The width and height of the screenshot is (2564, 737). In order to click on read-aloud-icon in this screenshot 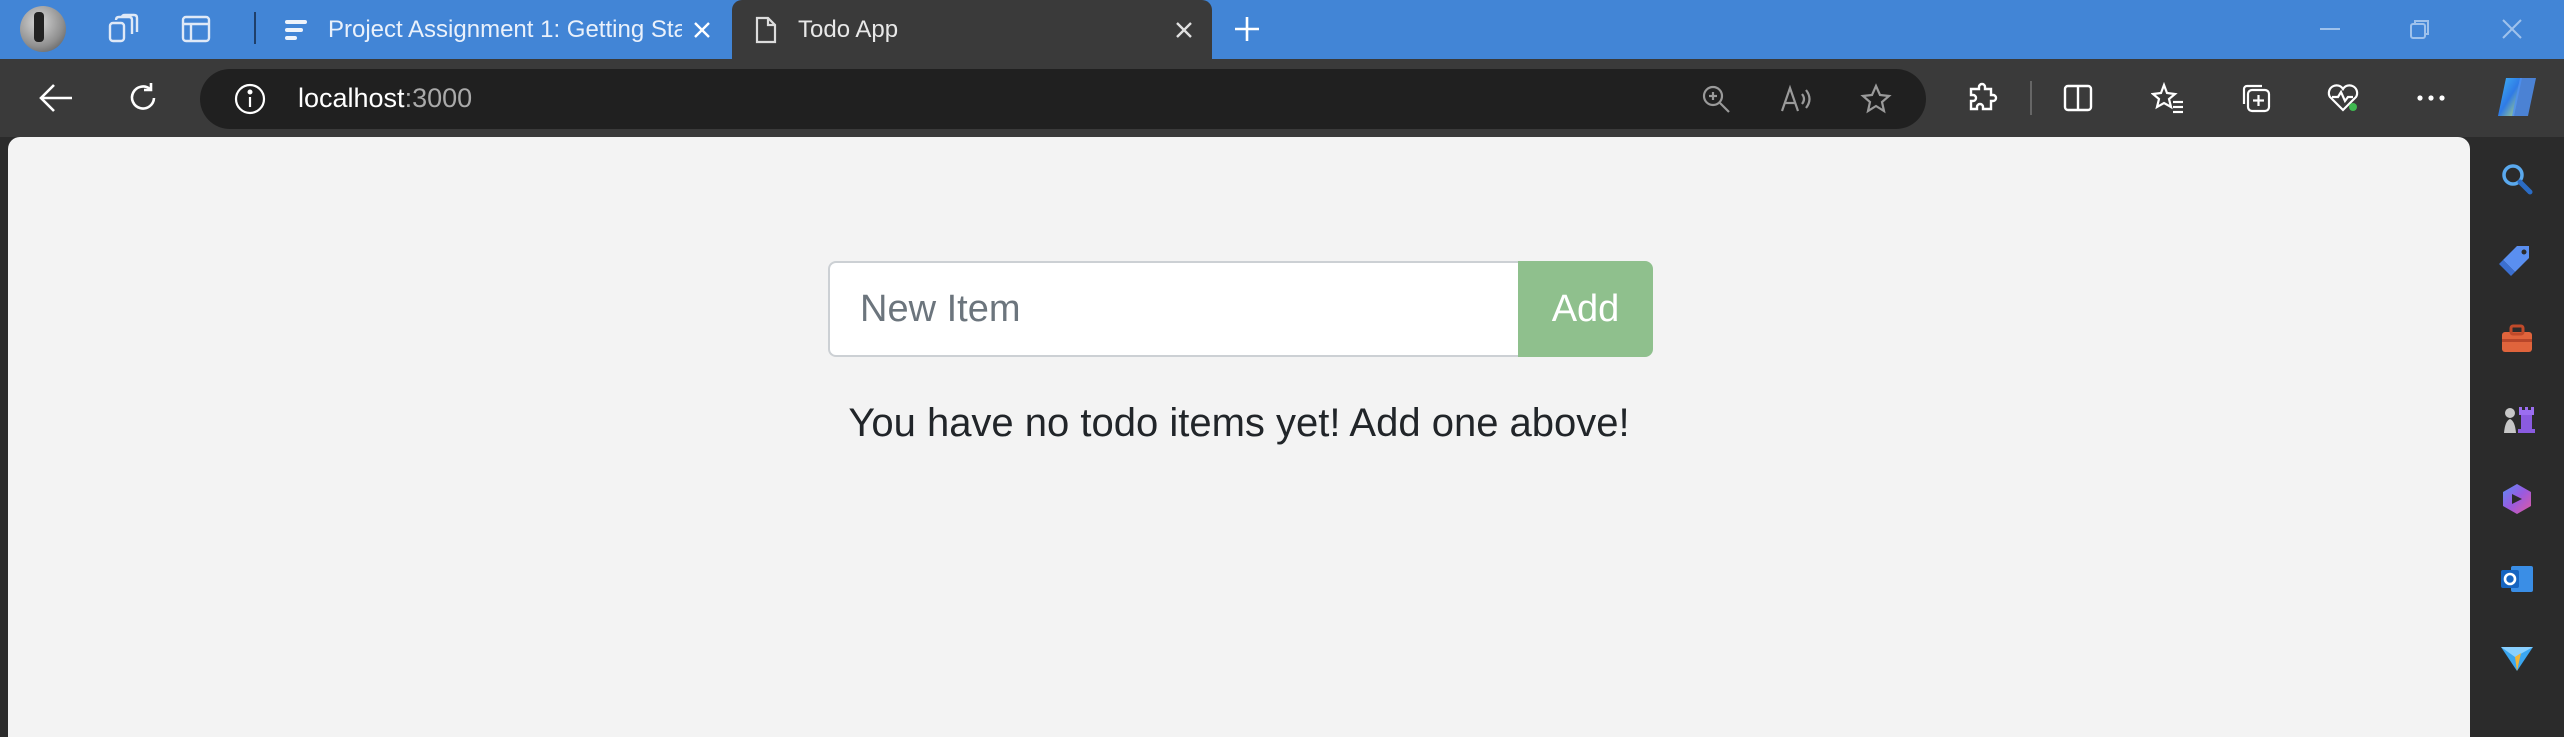, I will do `click(1796, 99)`.